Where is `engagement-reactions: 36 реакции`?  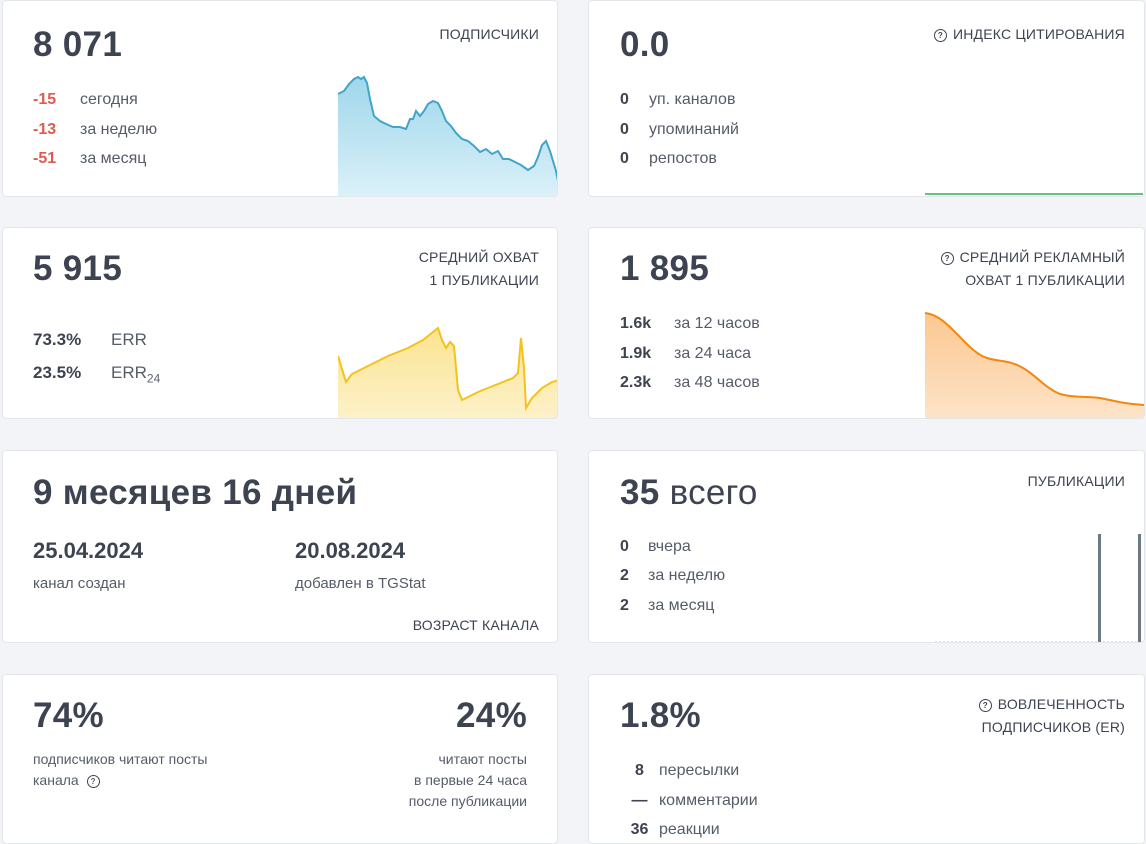
engagement-reactions: 36 реакции is located at coordinates (675, 829).